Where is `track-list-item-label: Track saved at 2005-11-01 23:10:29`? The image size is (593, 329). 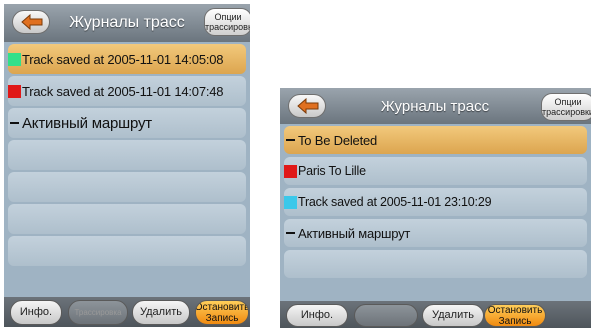
track-list-item-label: Track saved at 2005-11-01 23:10:29 is located at coordinates (395, 202).